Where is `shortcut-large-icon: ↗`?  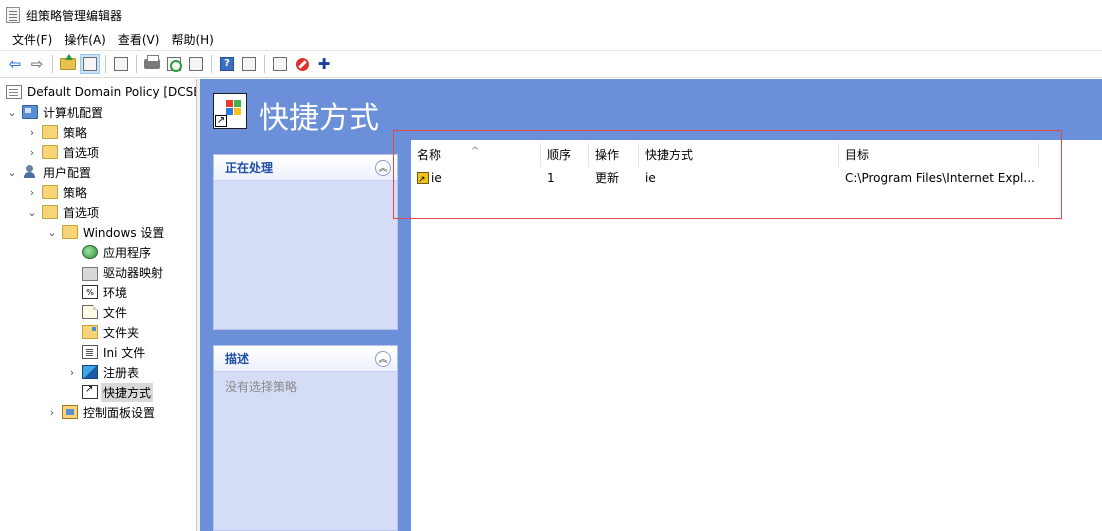
shortcut-large-icon: ↗ is located at coordinates (230, 111).